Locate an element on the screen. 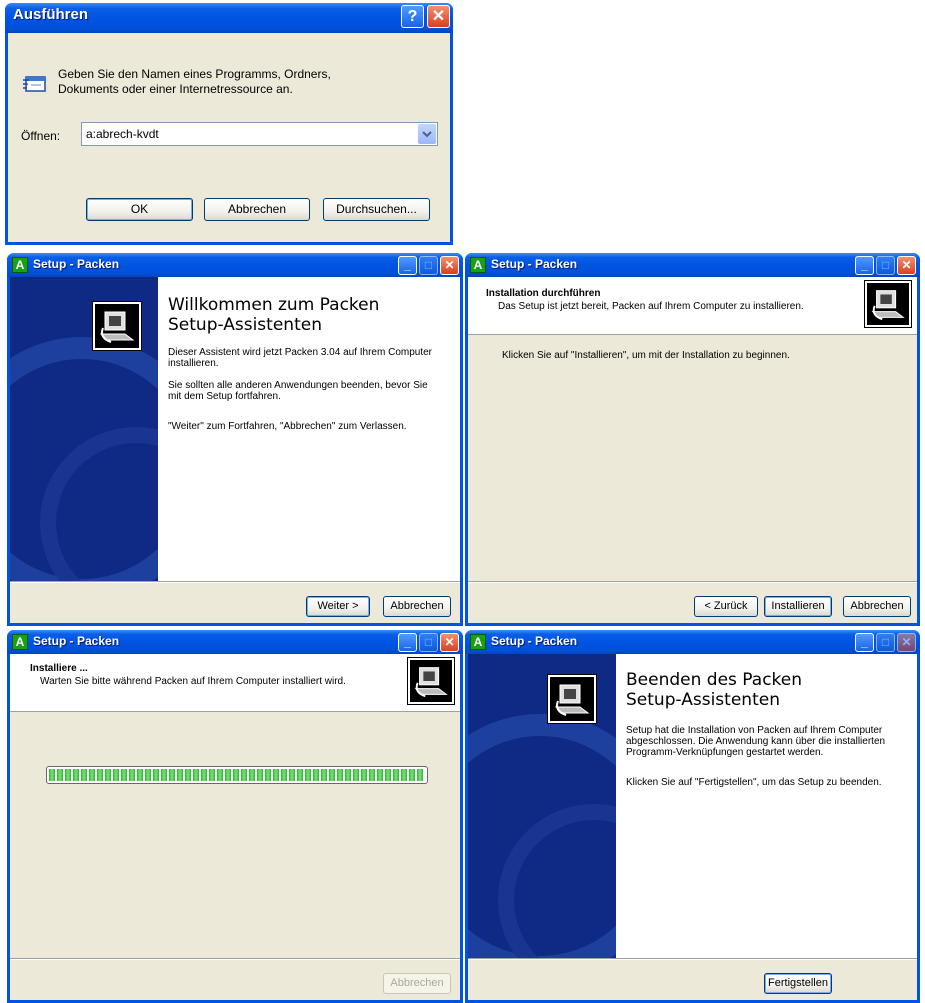  run-icon is located at coordinates (35, 84).